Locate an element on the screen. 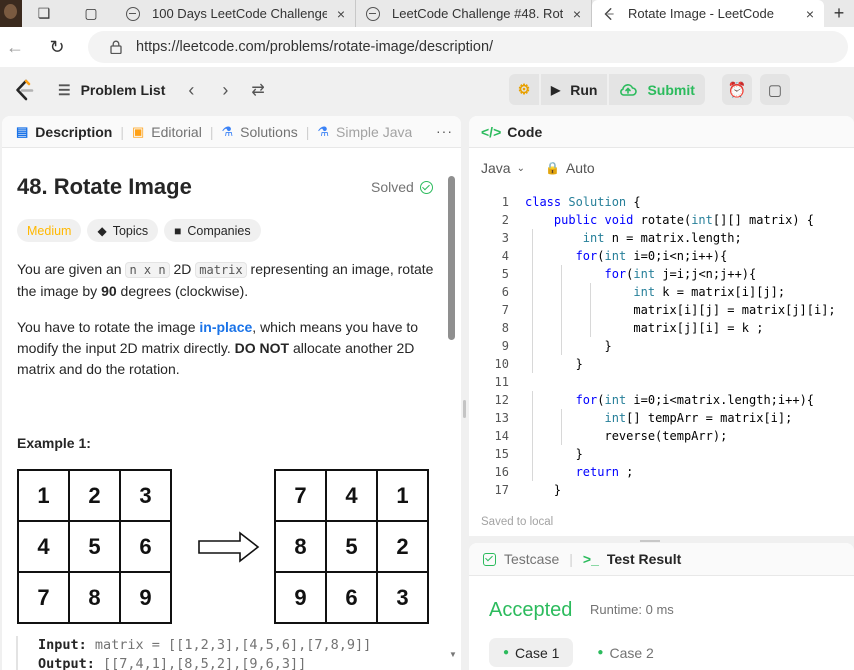 This screenshot has width=854, height=670. reload-icon: ↻ is located at coordinates (57, 47).